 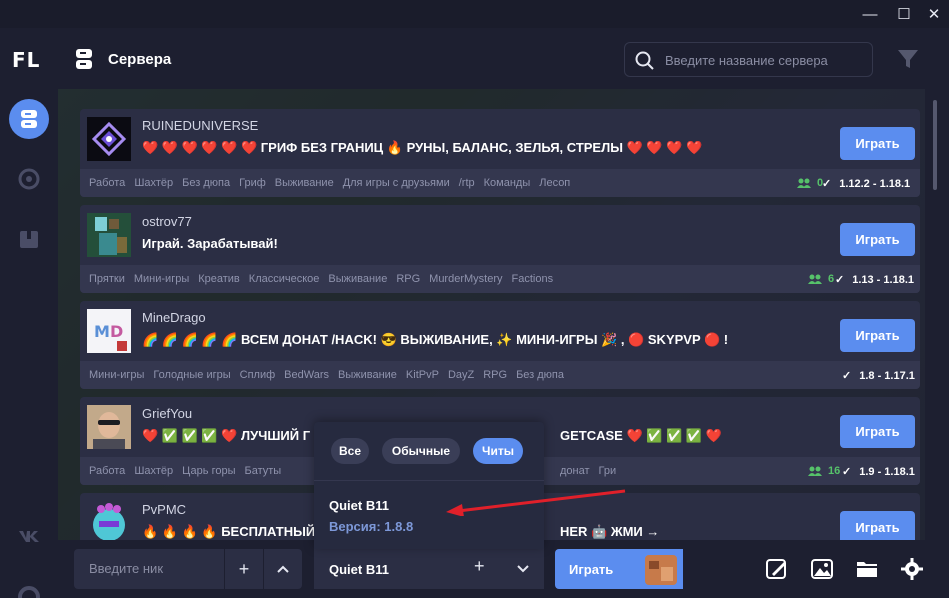 What do you see at coordinates (834, 471) in the screenshot?
I see `online-value: 16` at bounding box center [834, 471].